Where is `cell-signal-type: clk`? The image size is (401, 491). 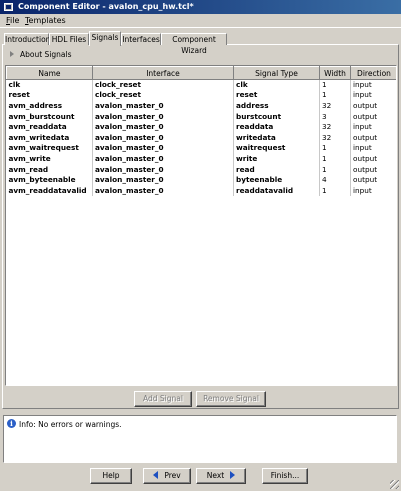 cell-signal-type: clk is located at coordinates (276, 85).